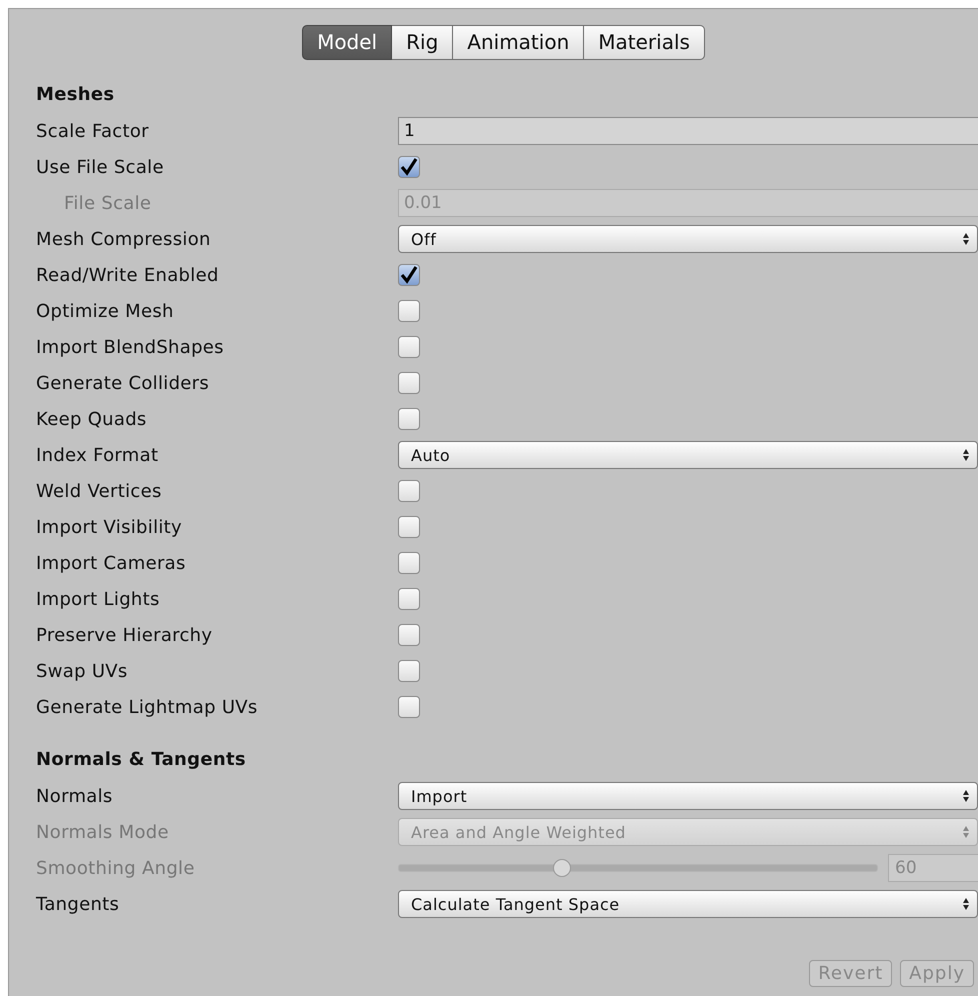 The image size is (978, 996). I want to click on field-label: Import Cameras, so click(111, 563).